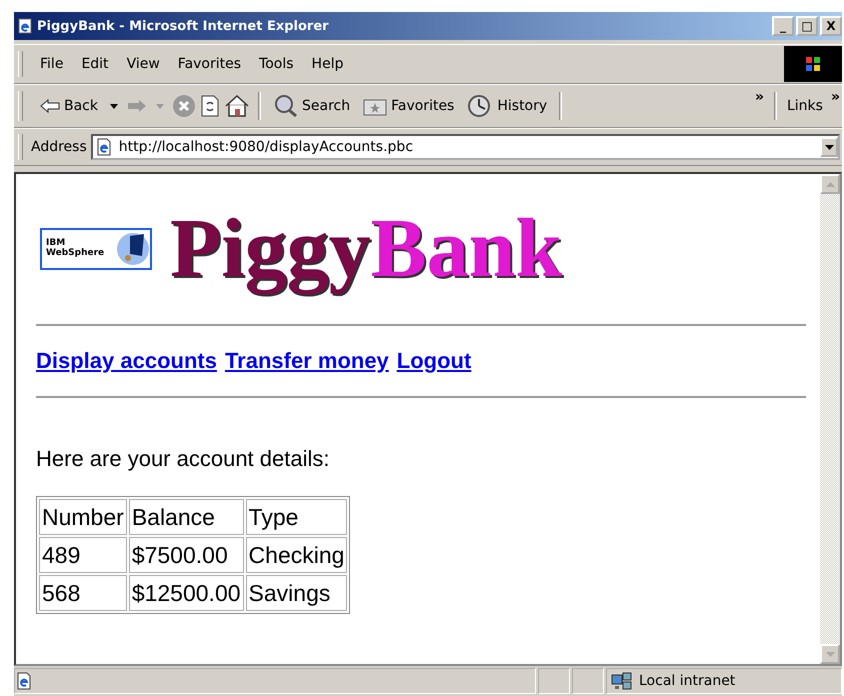 The height and width of the screenshot is (696, 844). What do you see at coordinates (51, 64) in the screenshot?
I see `menu-item: File` at bounding box center [51, 64].